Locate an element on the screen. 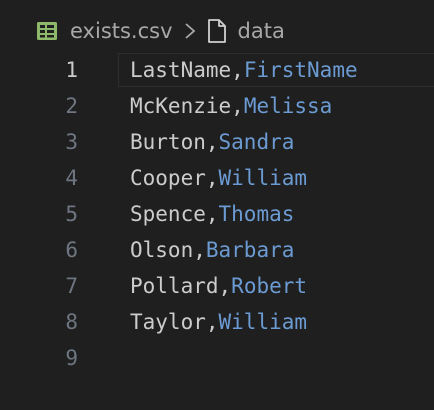 Image resolution: width=434 pixels, height=410 pixels. line-number: 6 is located at coordinates (71, 250).